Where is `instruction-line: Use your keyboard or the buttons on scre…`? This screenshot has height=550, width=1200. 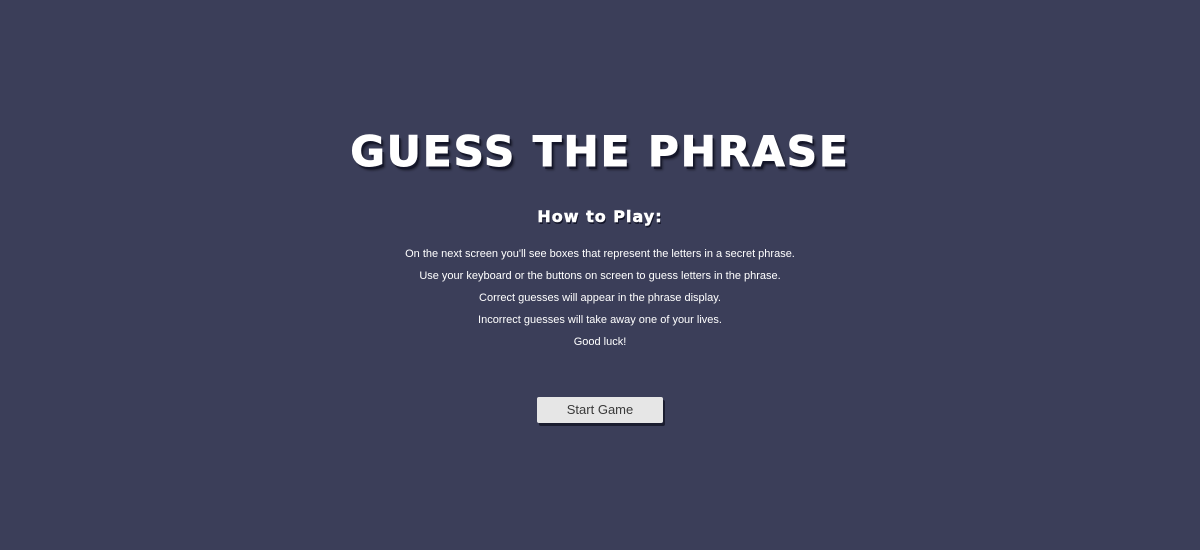
instruction-line: Use your keyboard or the buttons on scre… is located at coordinates (600, 276).